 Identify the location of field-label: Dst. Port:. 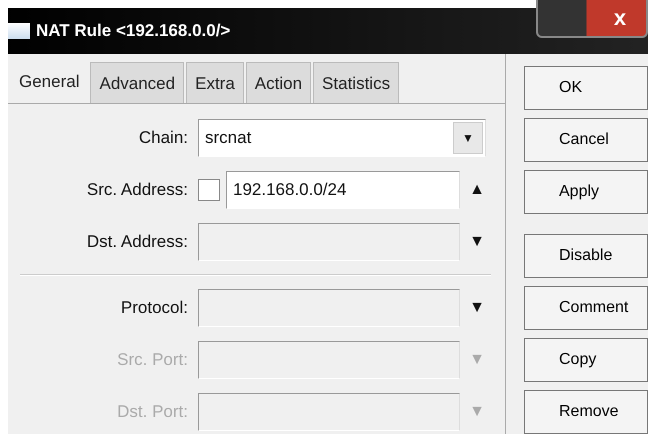
(152, 411).